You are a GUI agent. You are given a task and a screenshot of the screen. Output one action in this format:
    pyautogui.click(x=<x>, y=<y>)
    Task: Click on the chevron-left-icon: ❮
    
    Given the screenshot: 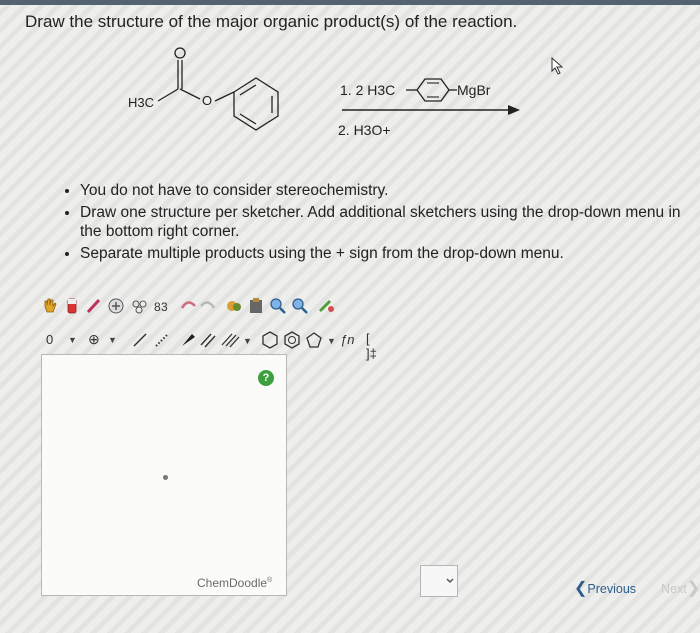 What is the action you would take?
    pyautogui.click(x=581, y=588)
    